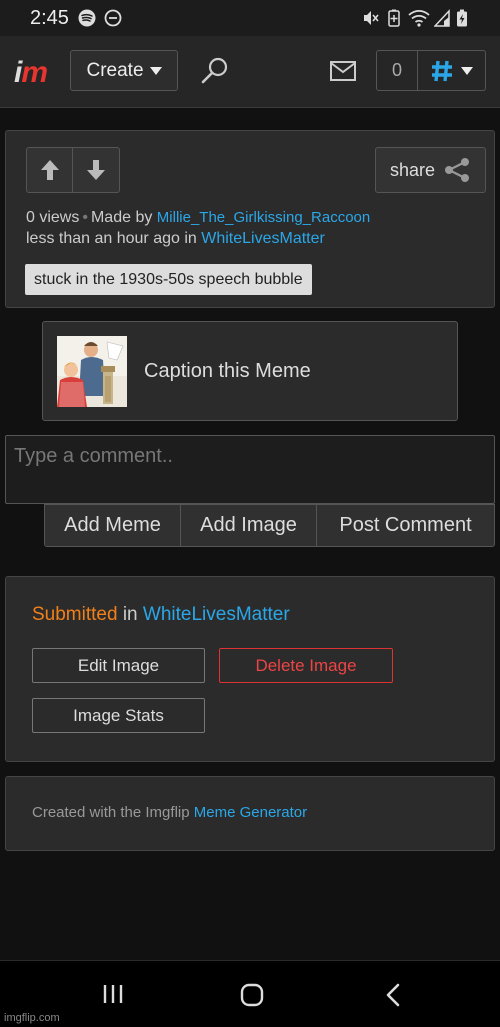 This screenshot has width=500, height=1027. I want to click on created-with-text: Created with the Imgflip Meme Generator, so click(169, 812).